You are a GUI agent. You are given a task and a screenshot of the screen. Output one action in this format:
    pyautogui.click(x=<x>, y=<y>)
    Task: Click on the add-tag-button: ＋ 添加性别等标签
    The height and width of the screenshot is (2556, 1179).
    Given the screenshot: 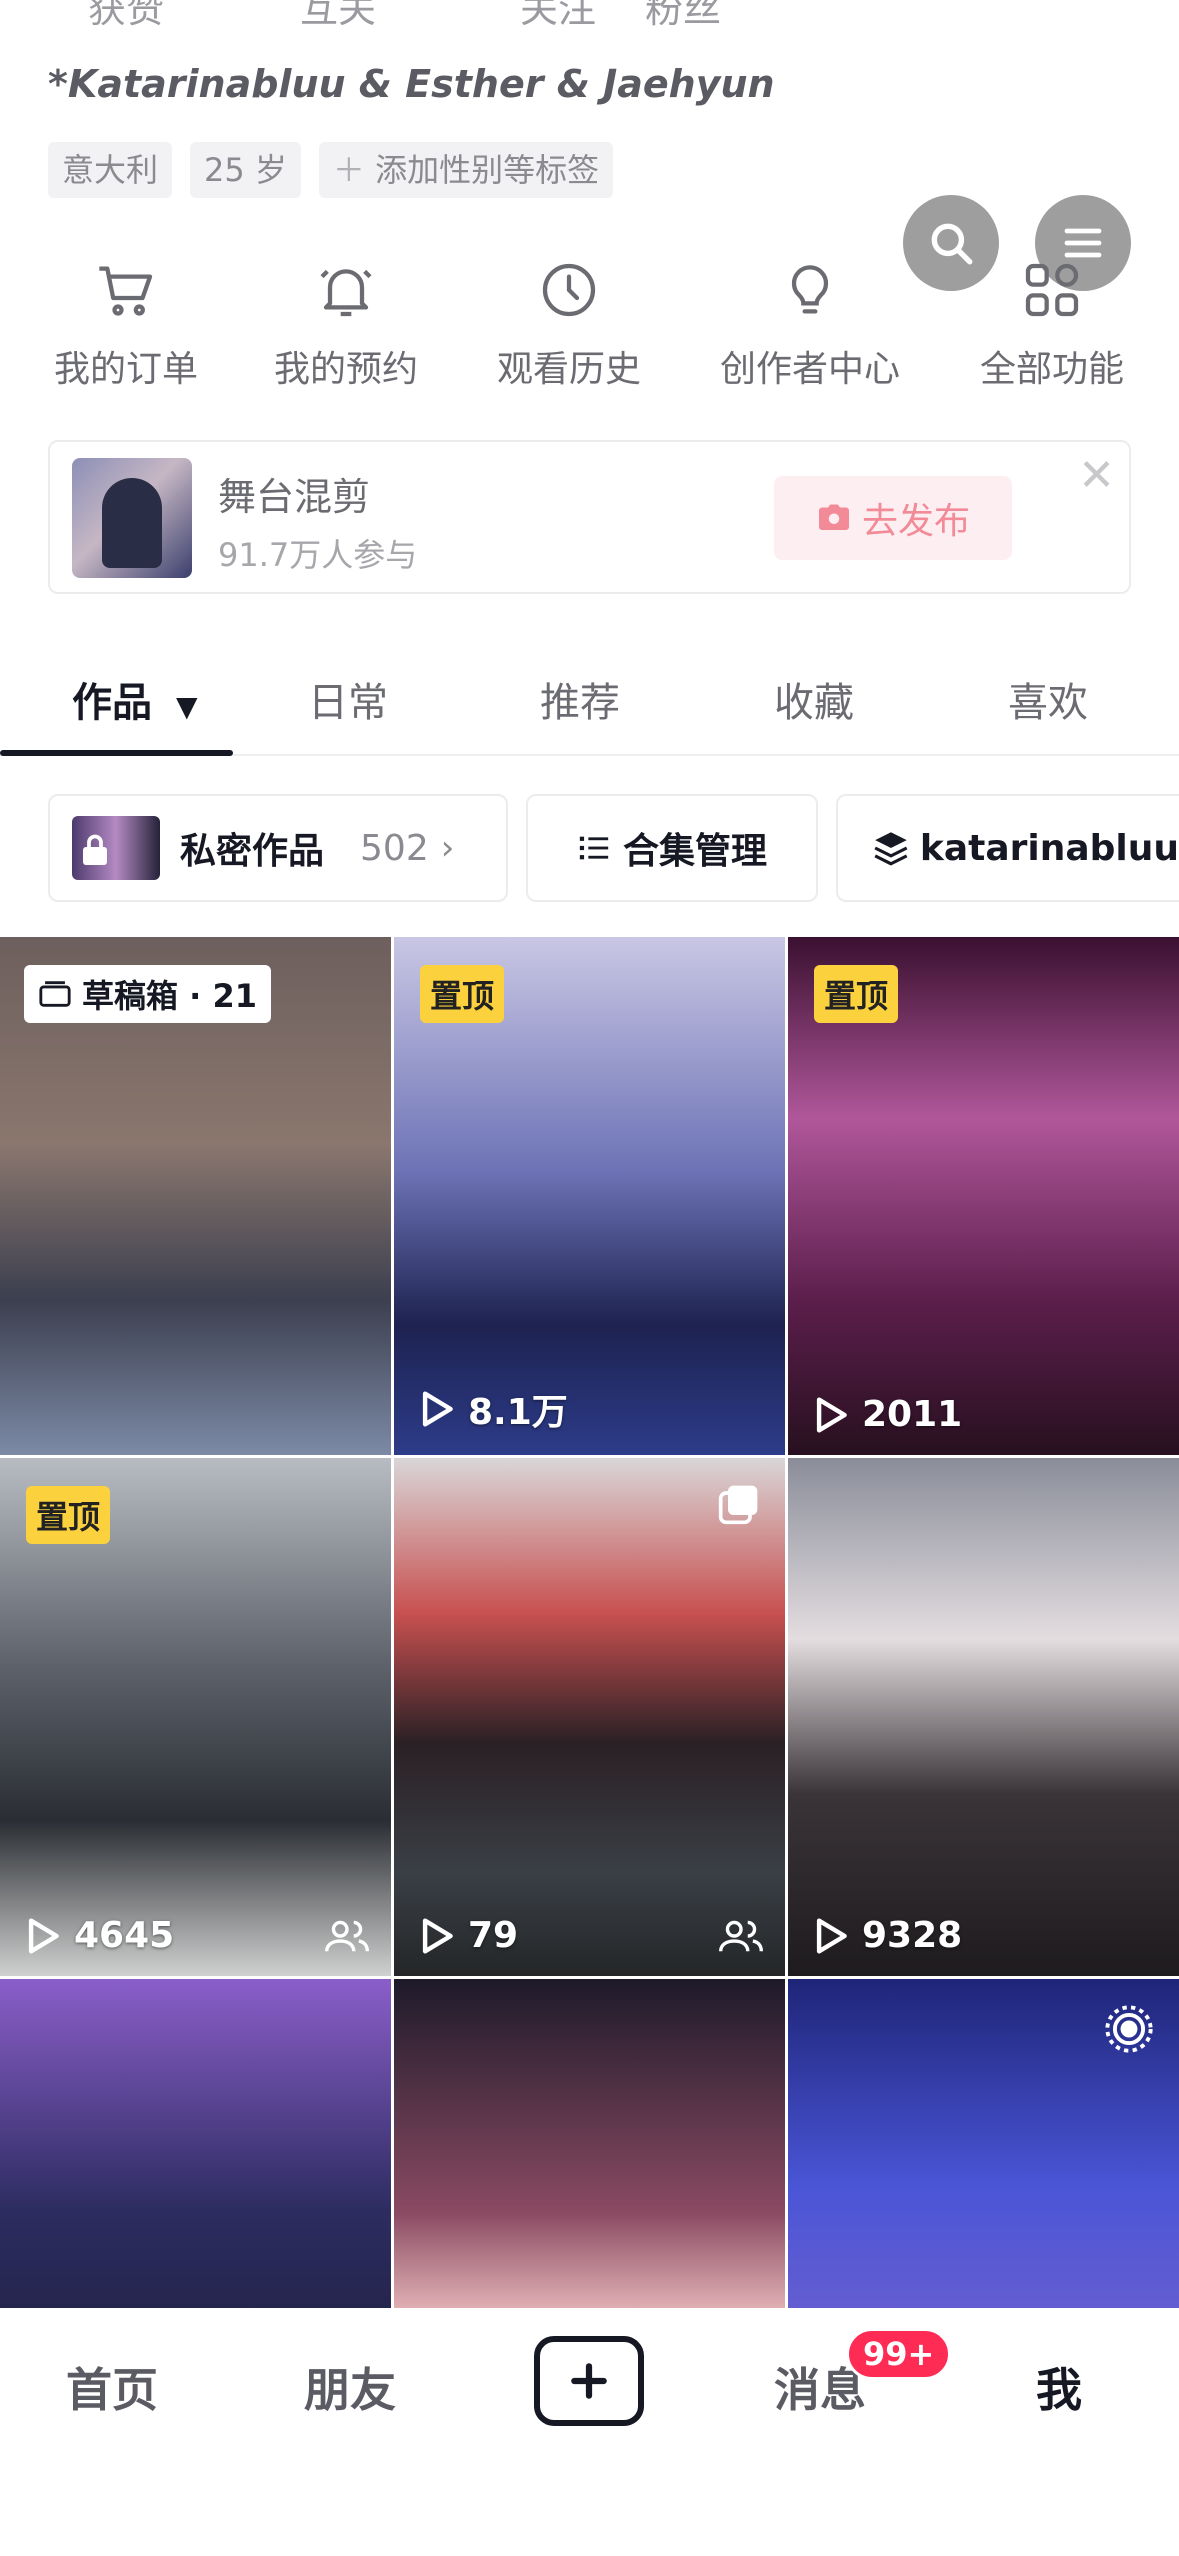 What is the action you would take?
    pyautogui.click(x=466, y=170)
    